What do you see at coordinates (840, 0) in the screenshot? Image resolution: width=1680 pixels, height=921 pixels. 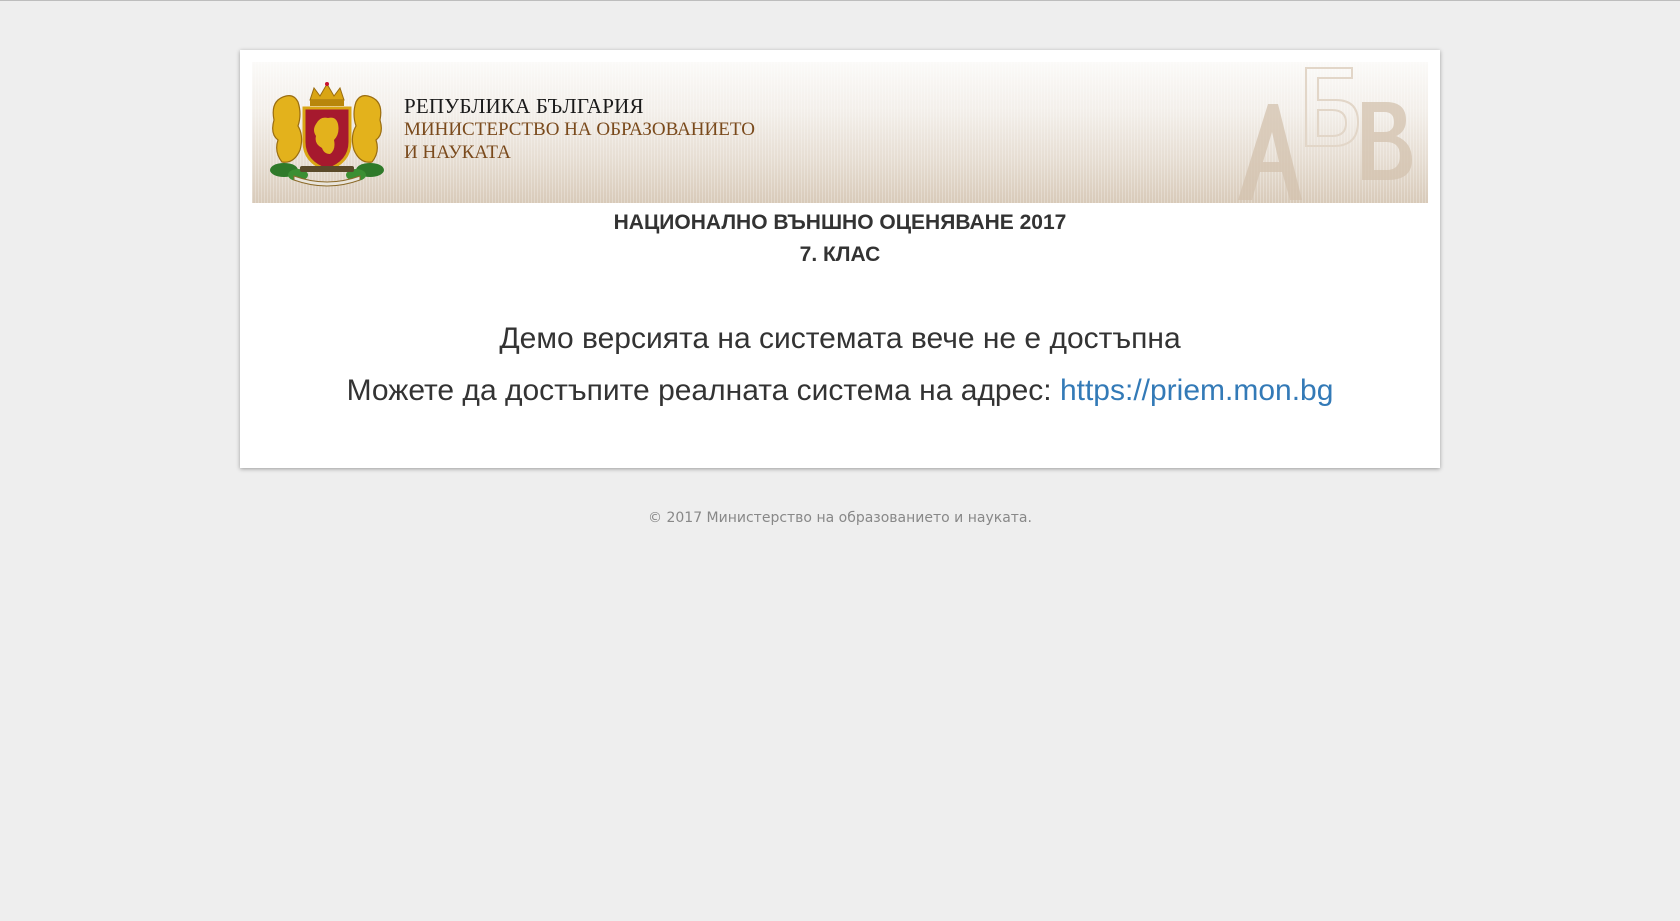 I see `top-border` at bounding box center [840, 0].